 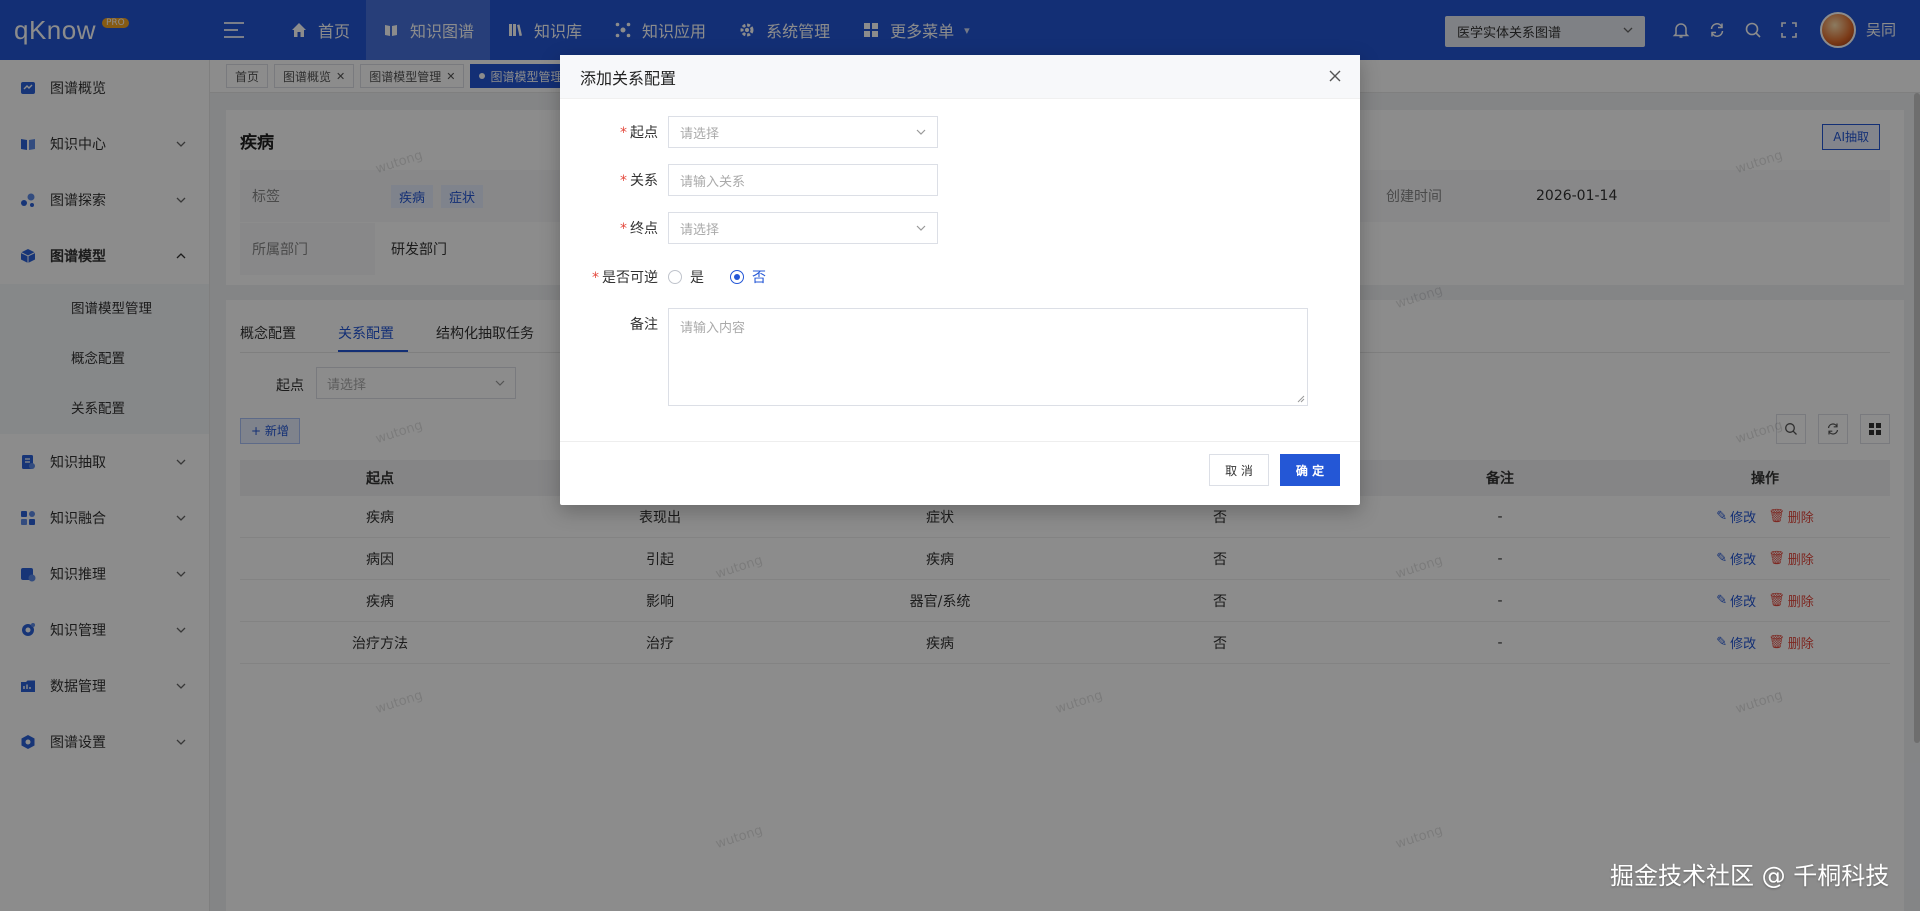 What do you see at coordinates (713, 328) in the screenshot?
I see `remark-placeholder: 请输入内容` at bounding box center [713, 328].